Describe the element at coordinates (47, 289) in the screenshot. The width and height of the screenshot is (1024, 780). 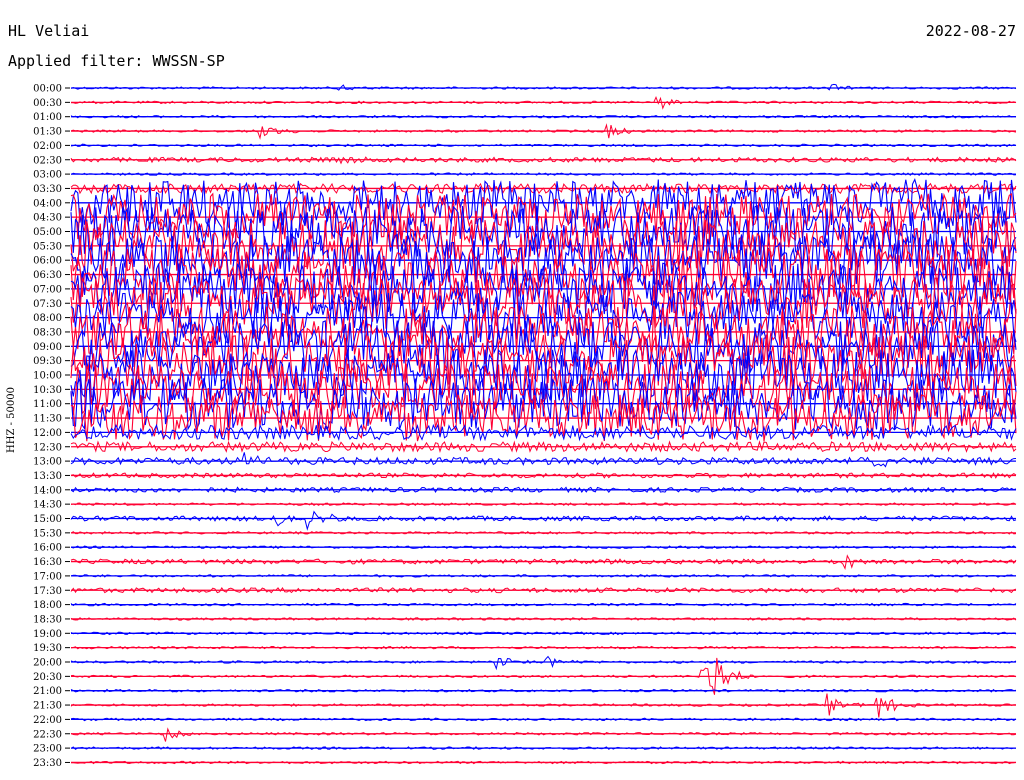
I see `row-tick-label: 07:00` at that location.